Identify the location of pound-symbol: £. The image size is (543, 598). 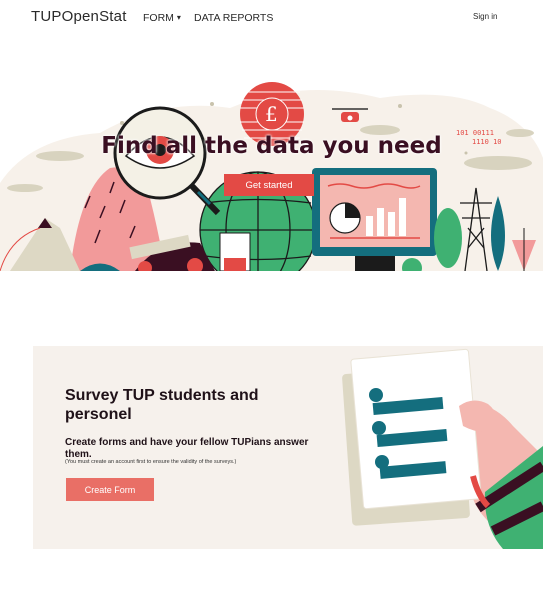
(271, 114).